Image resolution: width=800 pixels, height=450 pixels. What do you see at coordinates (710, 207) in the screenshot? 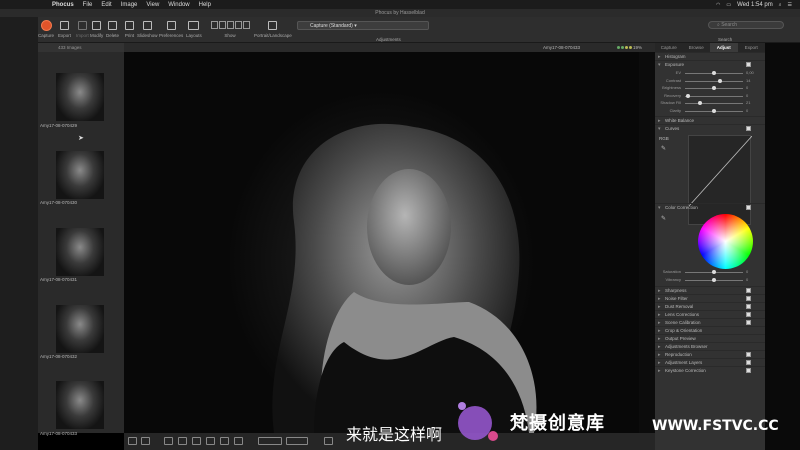
I see `tool-color-correction: Color Correction` at bounding box center [710, 207].